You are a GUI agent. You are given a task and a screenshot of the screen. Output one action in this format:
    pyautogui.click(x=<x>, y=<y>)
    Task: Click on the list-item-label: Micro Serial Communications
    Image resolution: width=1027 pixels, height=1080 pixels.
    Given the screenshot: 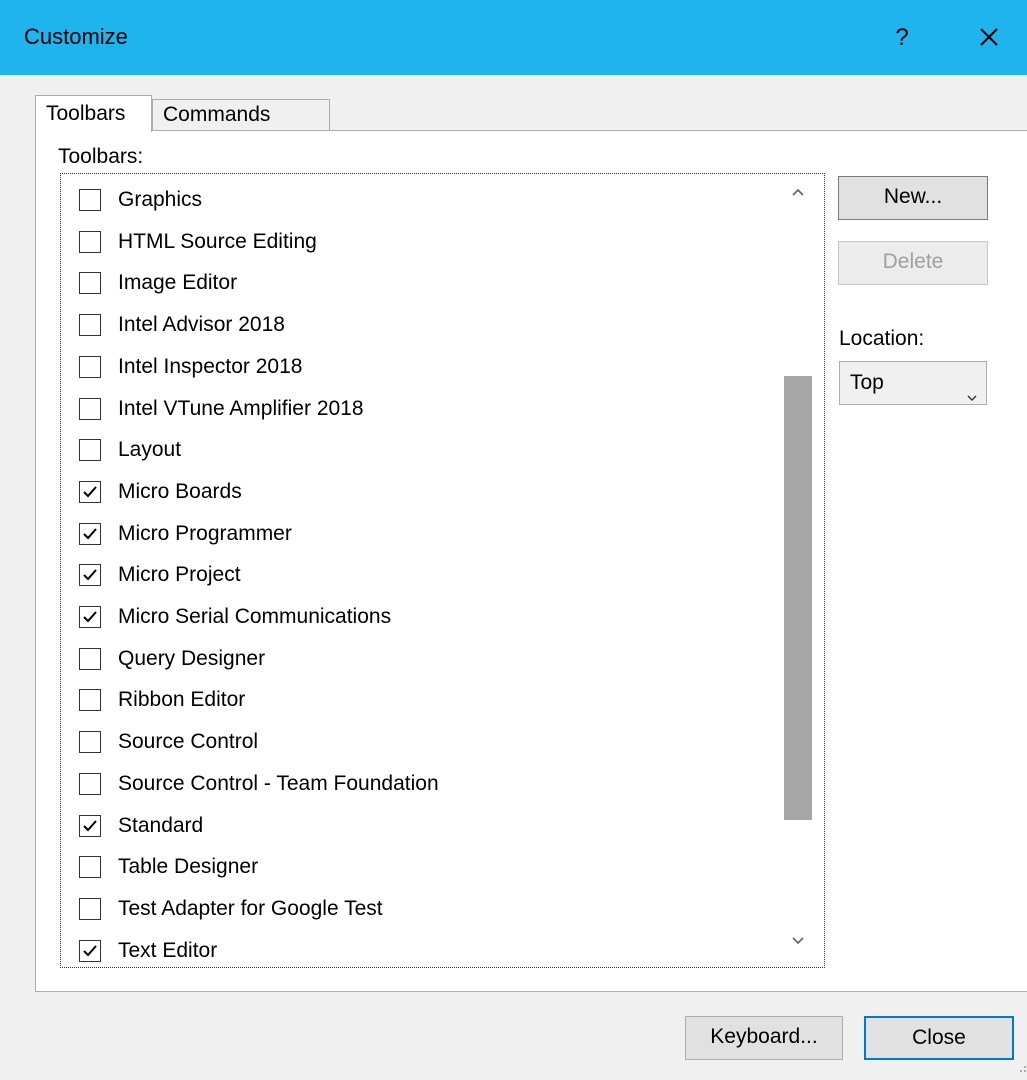 What is the action you would take?
    pyautogui.click(x=255, y=616)
    